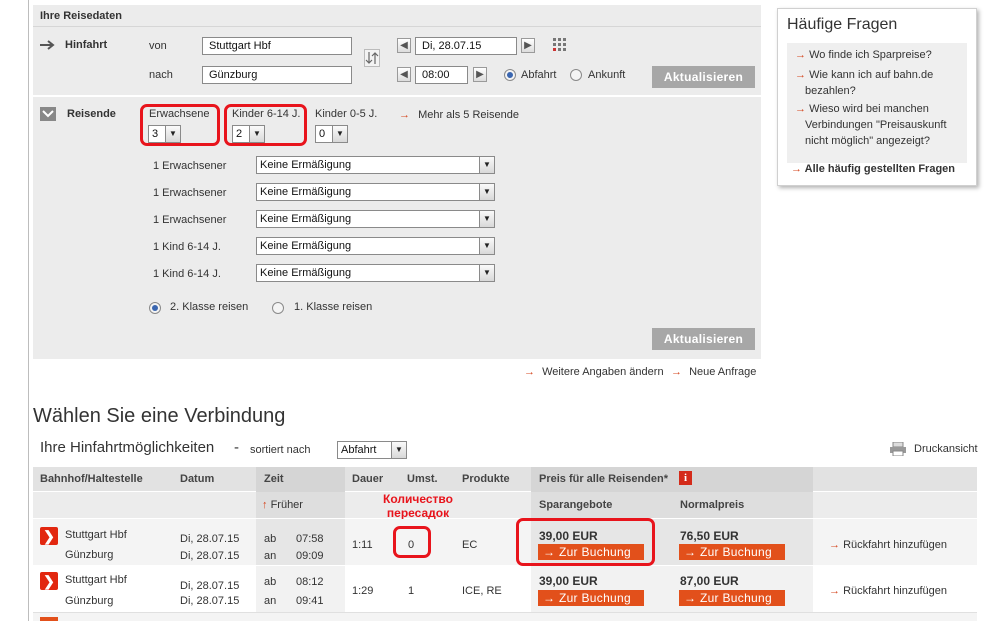 The image size is (986, 621). Describe the element at coordinates (713, 372) in the screenshot. I see `neue-anfrage-link: → Neue Anfrage` at that location.